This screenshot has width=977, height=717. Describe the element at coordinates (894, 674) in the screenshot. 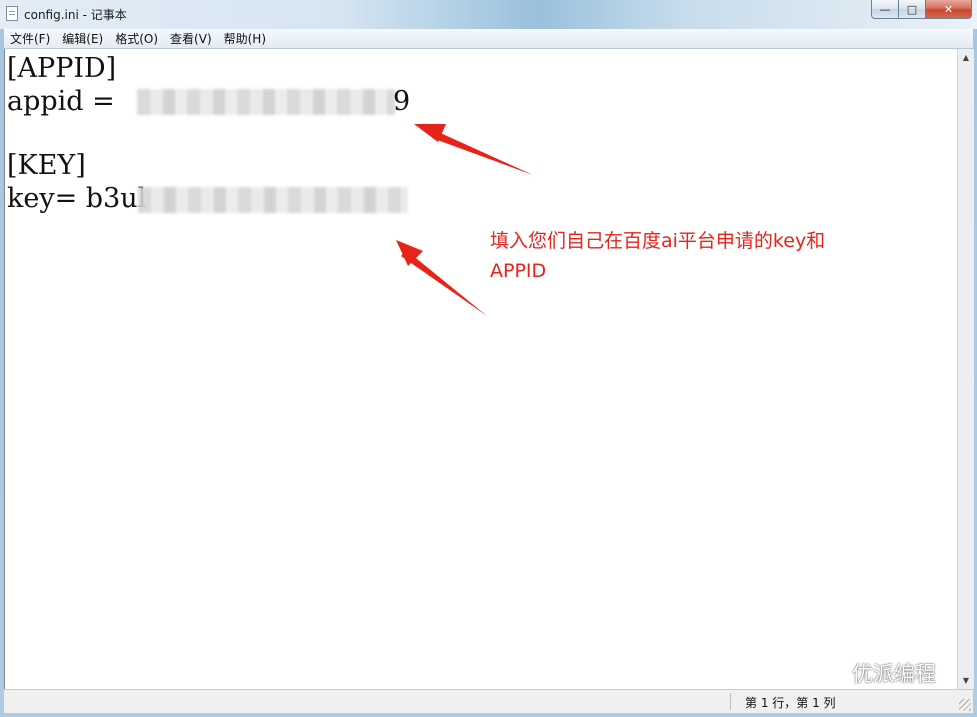

I see `watermark-text: 优派编程` at that location.